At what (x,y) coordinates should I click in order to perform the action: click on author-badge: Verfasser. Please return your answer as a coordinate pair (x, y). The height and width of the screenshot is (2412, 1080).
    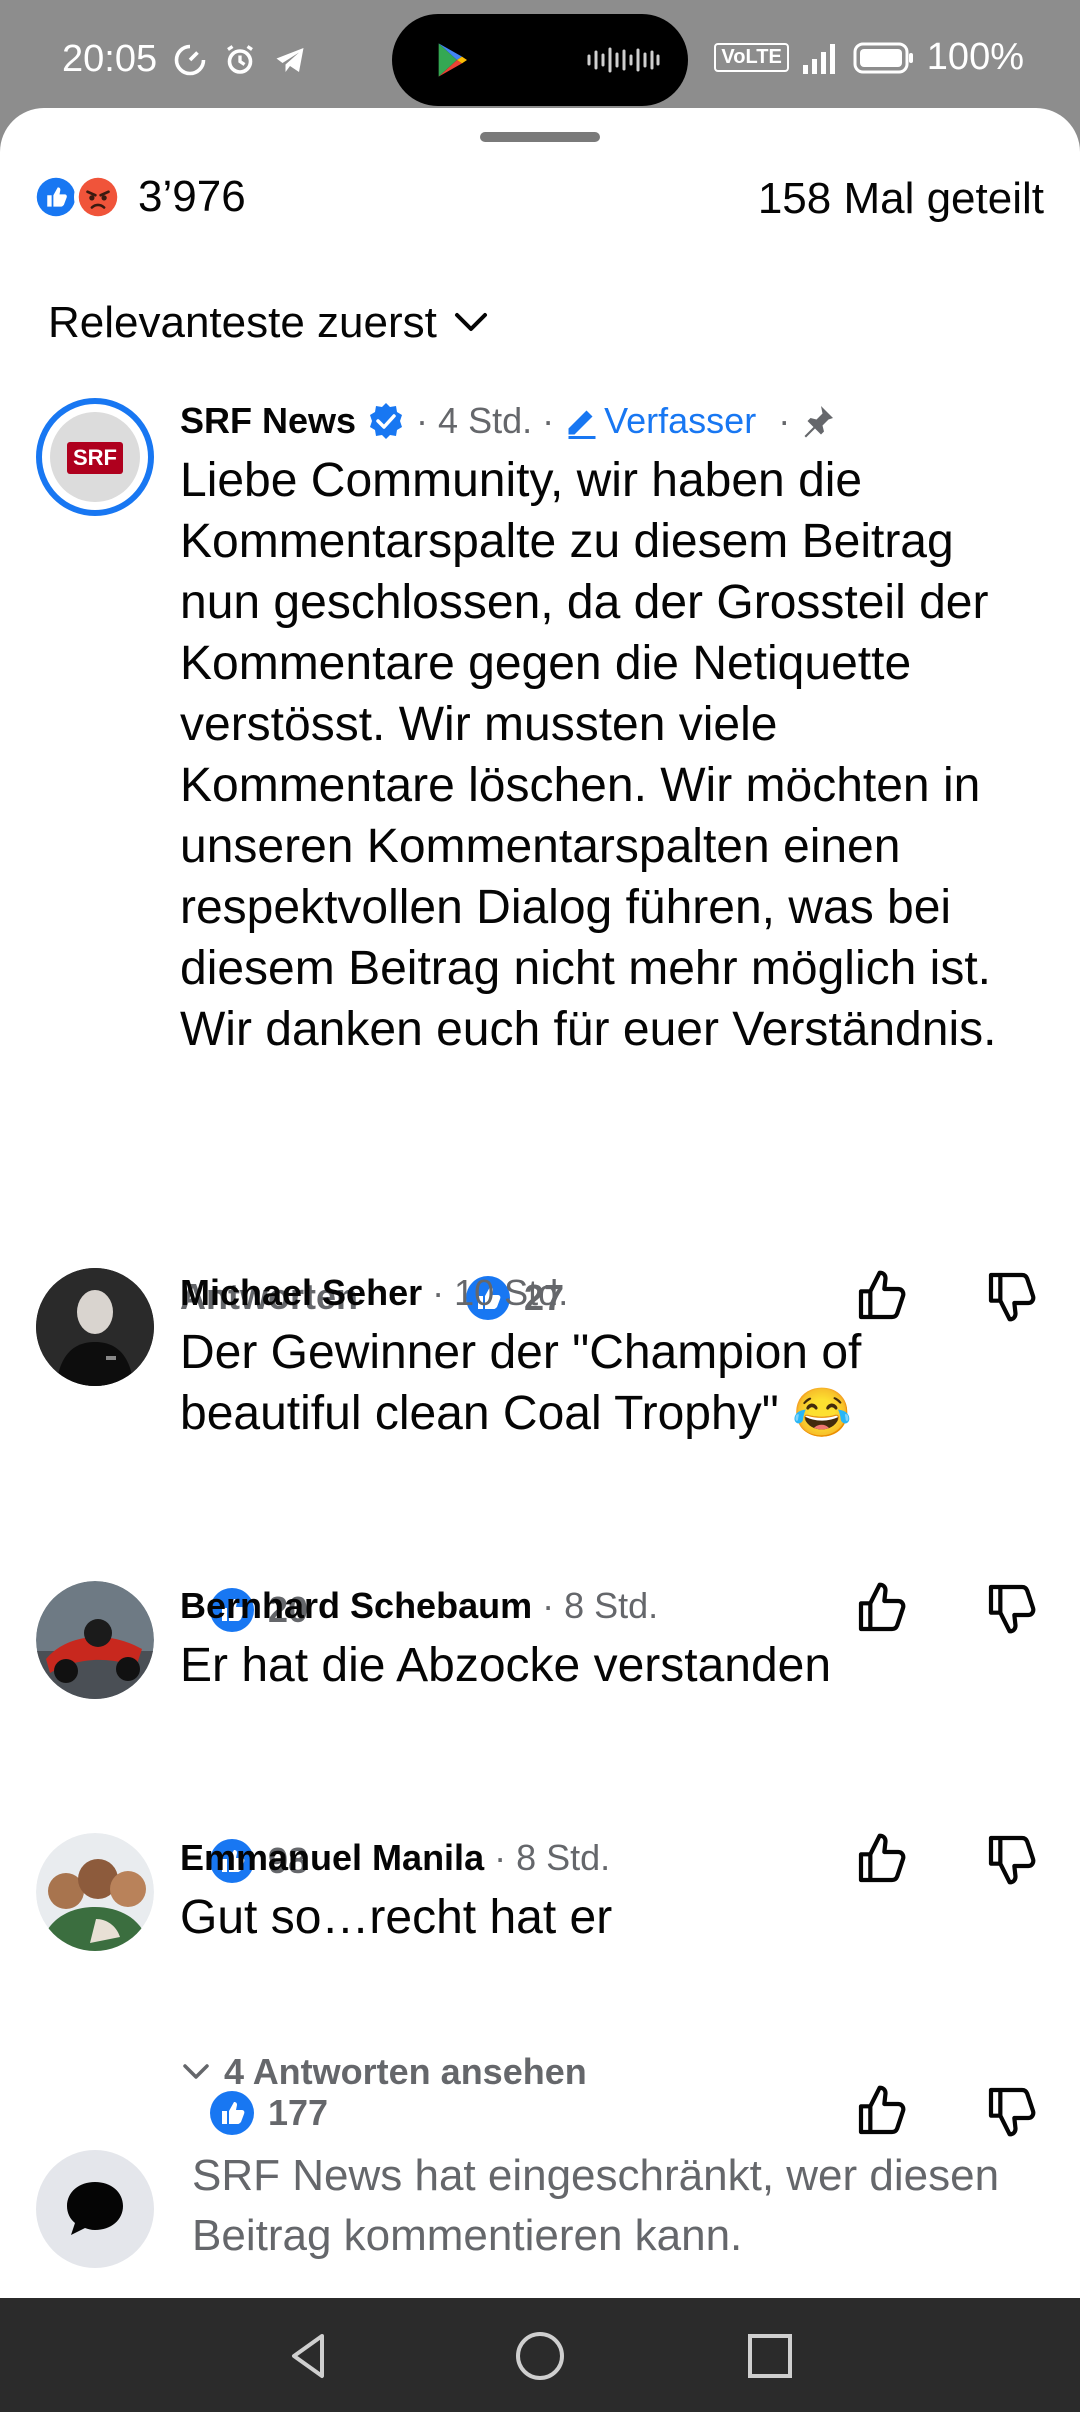
    Looking at the image, I should click on (680, 420).